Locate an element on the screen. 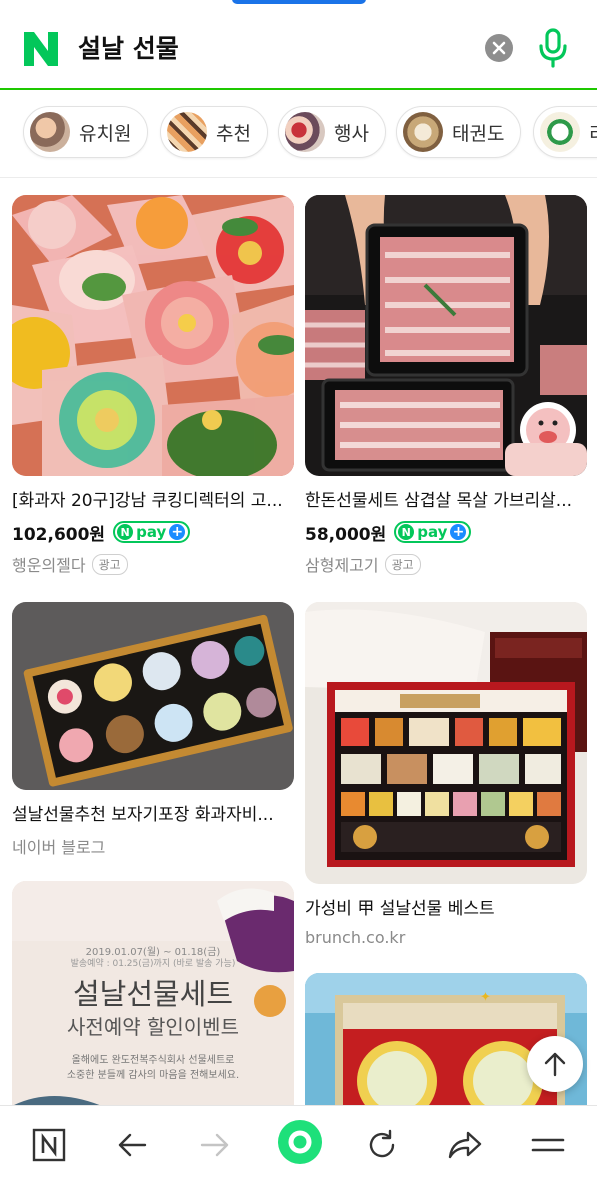 This screenshot has width=597, height=1200. close-icon is located at coordinates (499, 48).